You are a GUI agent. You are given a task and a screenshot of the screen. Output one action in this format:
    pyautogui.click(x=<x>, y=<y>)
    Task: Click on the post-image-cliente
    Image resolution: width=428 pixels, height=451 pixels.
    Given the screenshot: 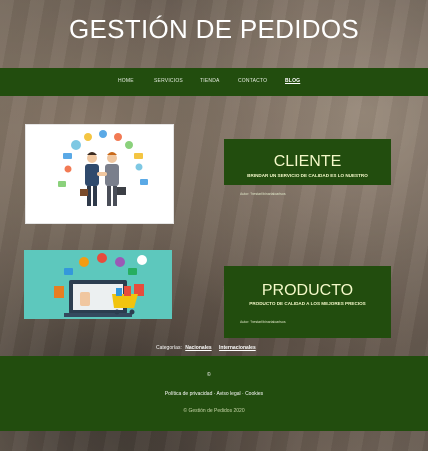 What is the action you would take?
    pyautogui.click(x=99, y=174)
    